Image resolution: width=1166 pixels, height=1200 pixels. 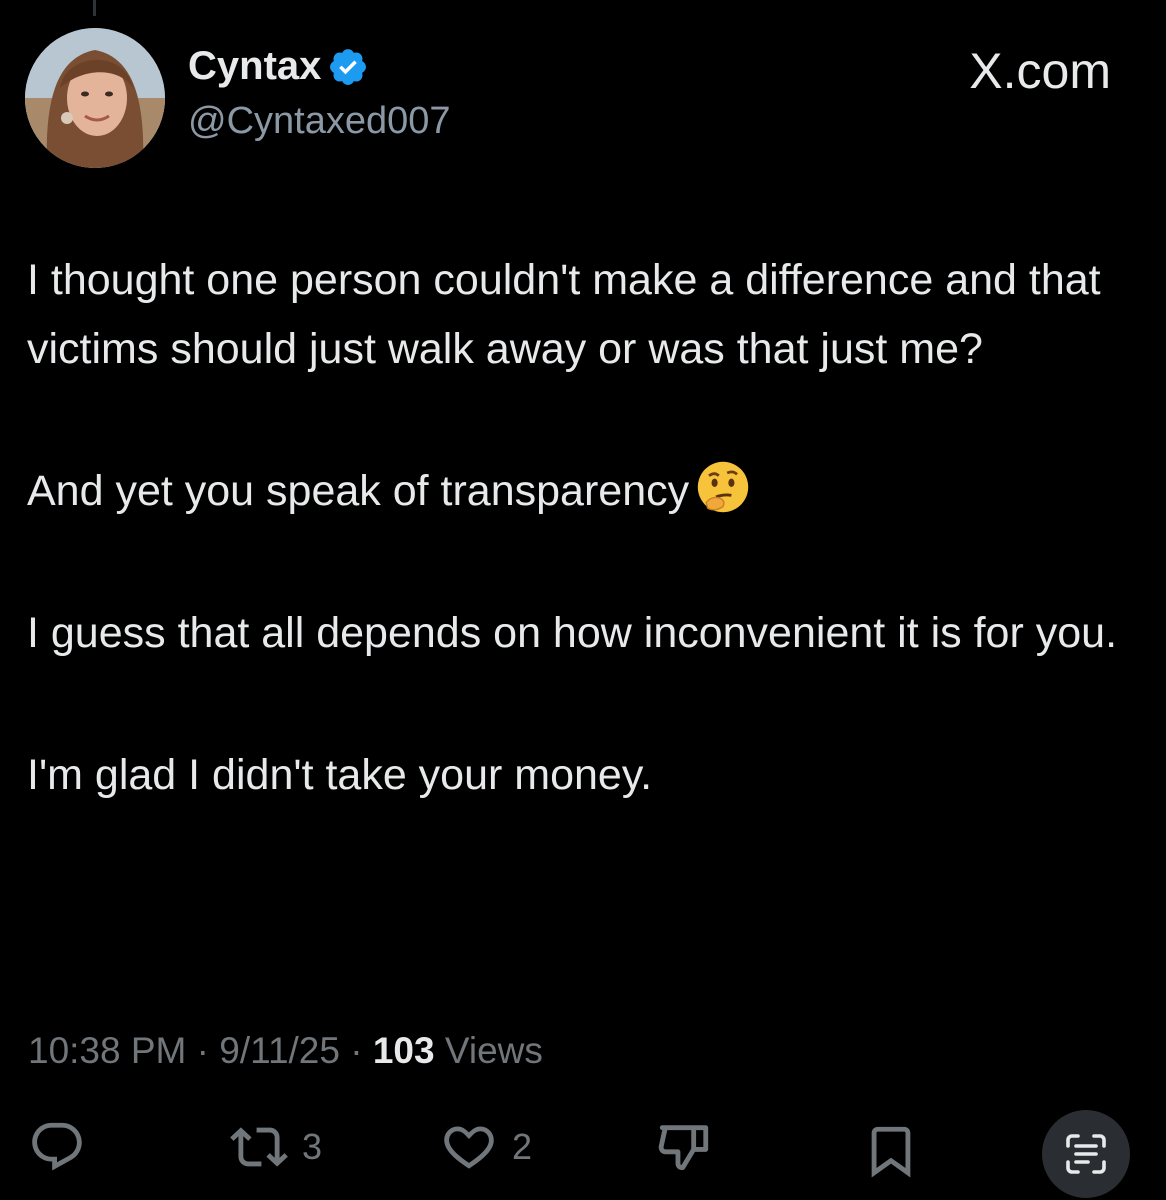 I want to click on like-count: 2, so click(x=522, y=1146).